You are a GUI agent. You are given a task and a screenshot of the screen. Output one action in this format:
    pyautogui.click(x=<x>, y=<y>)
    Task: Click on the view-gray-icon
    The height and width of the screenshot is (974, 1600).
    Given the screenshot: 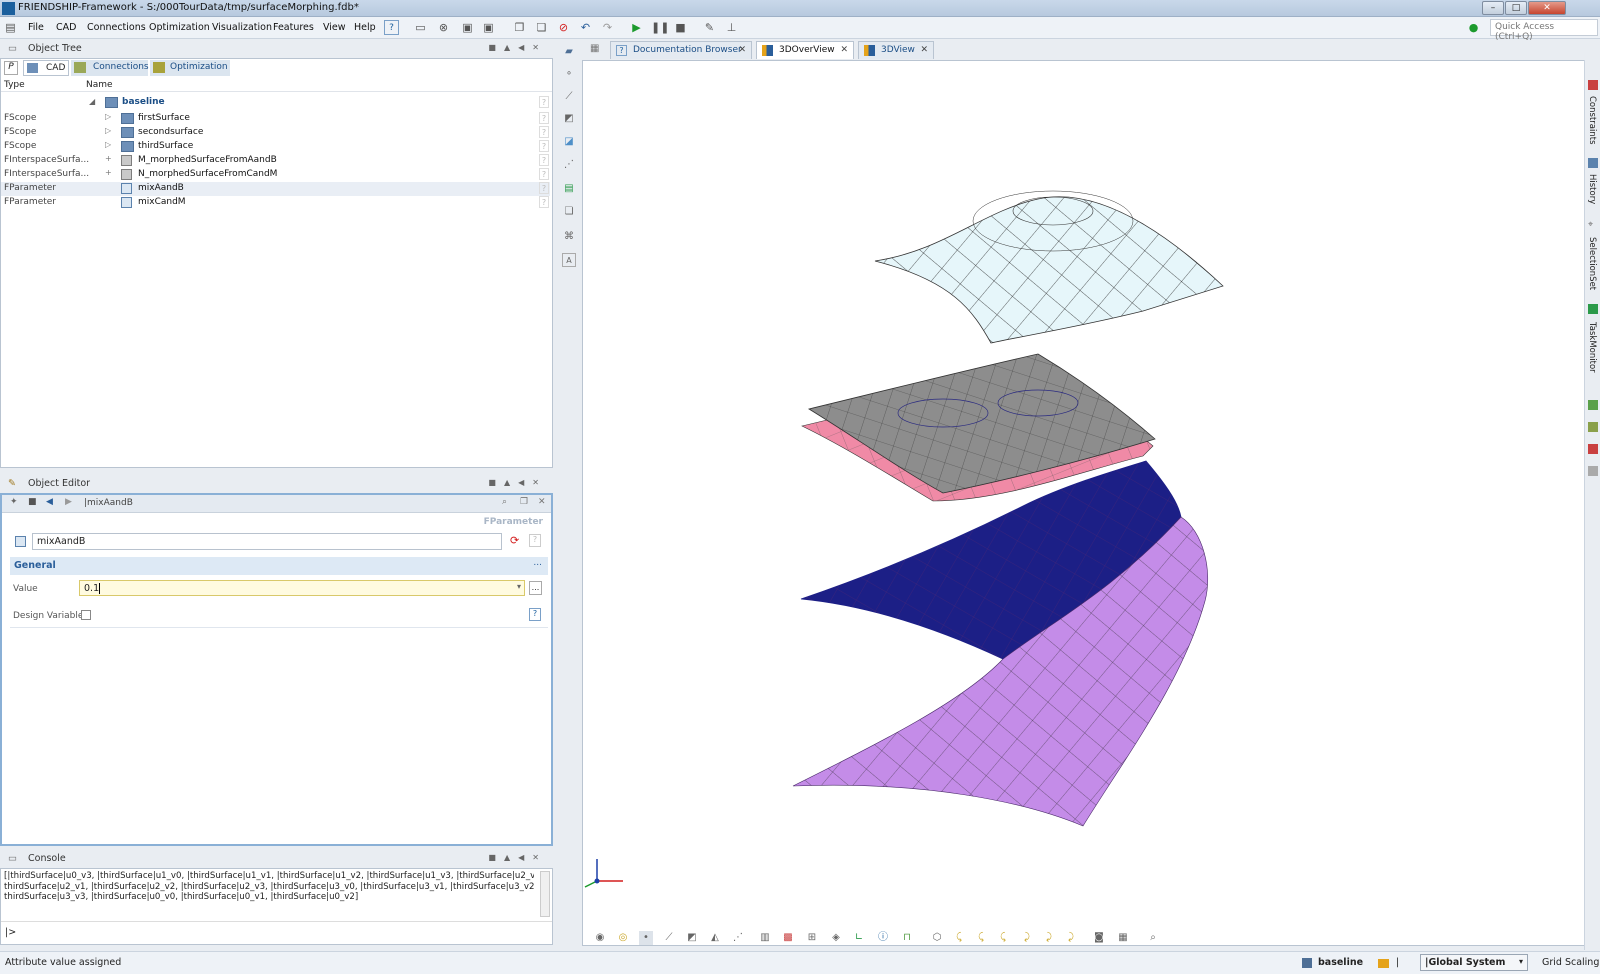 What is the action you would take?
    pyautogui.click(x=1593, y=471)
    